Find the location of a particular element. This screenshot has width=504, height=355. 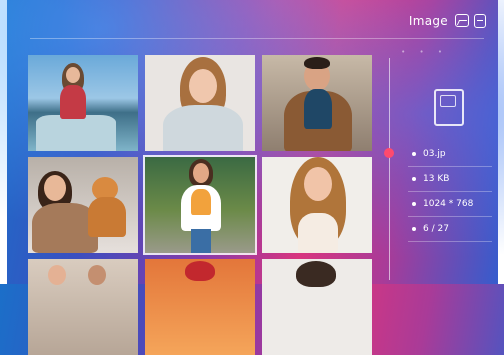

size-value: 13 KB is located at coordinates (436, 179).